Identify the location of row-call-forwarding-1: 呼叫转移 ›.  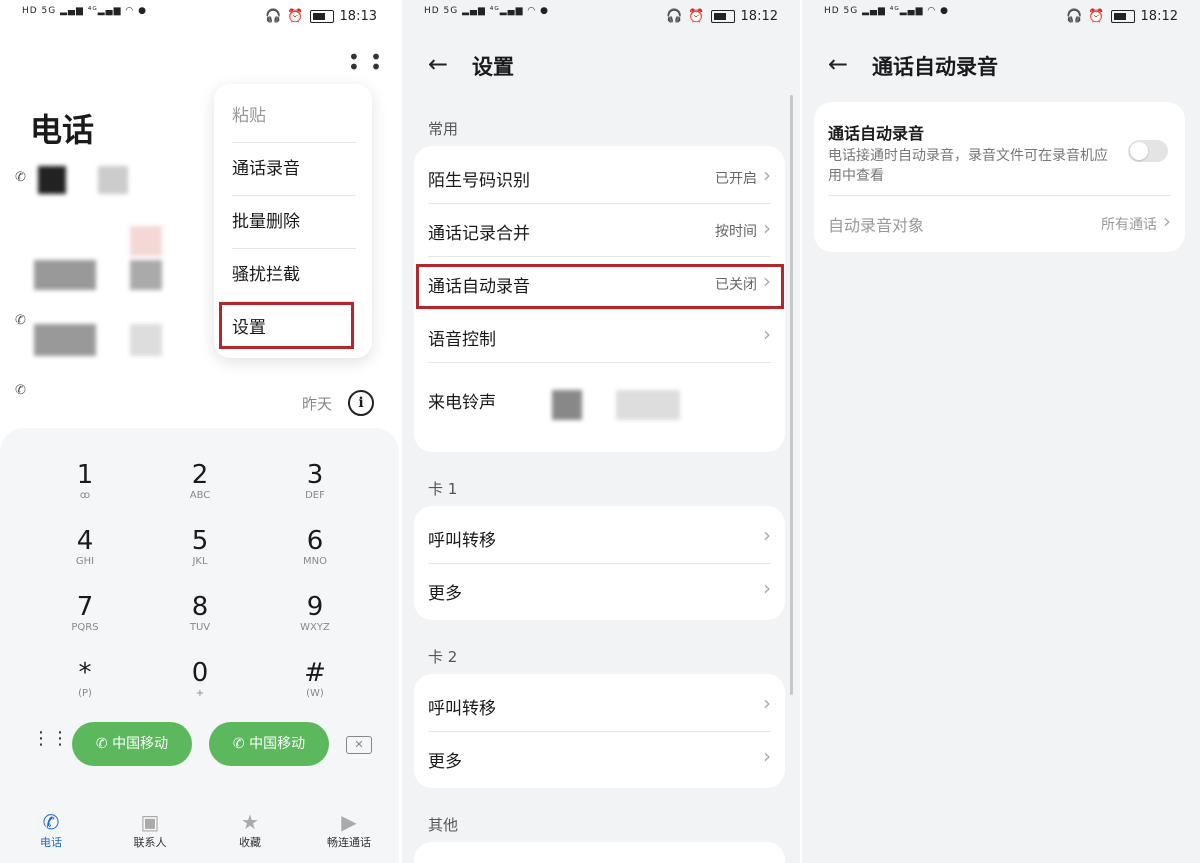
(599, 537).